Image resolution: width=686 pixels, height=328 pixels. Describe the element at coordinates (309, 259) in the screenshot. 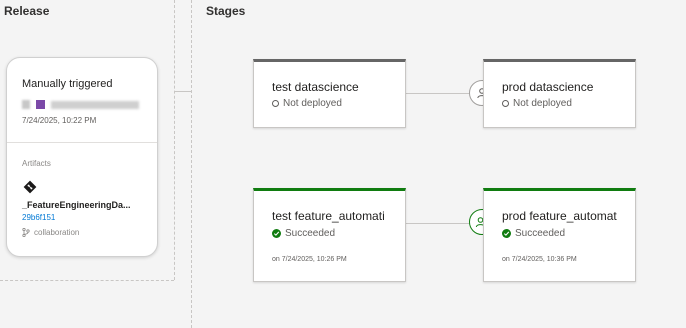

I see `stage-deploy-time: on 7/24/2025, 10:26 PM` at that location.